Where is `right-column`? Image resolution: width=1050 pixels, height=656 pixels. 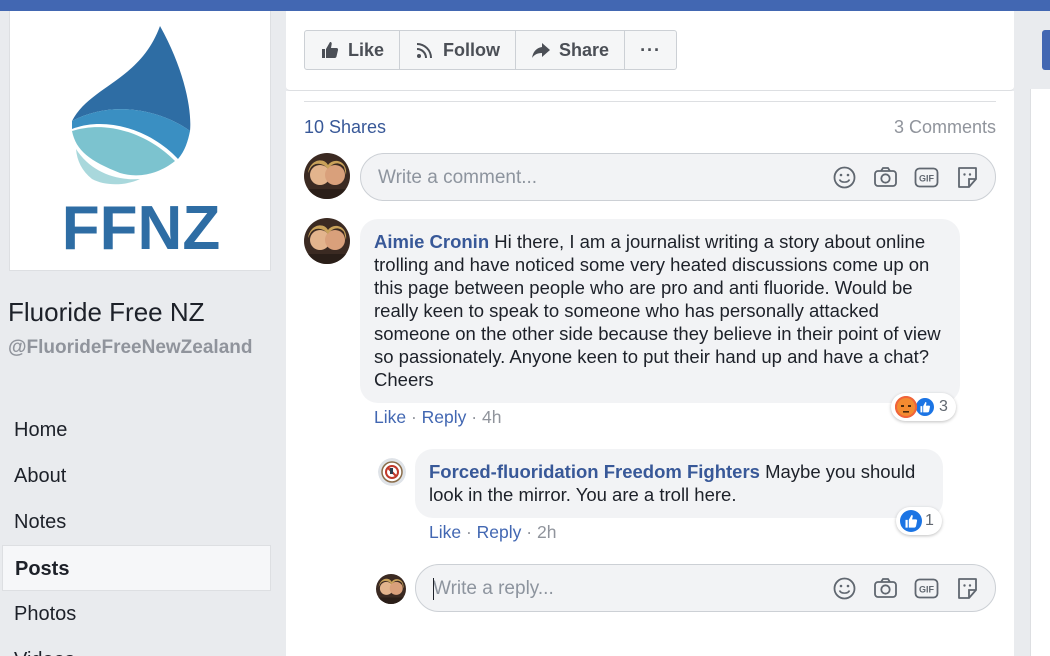 right-column is located at coordinates (1032, 333).